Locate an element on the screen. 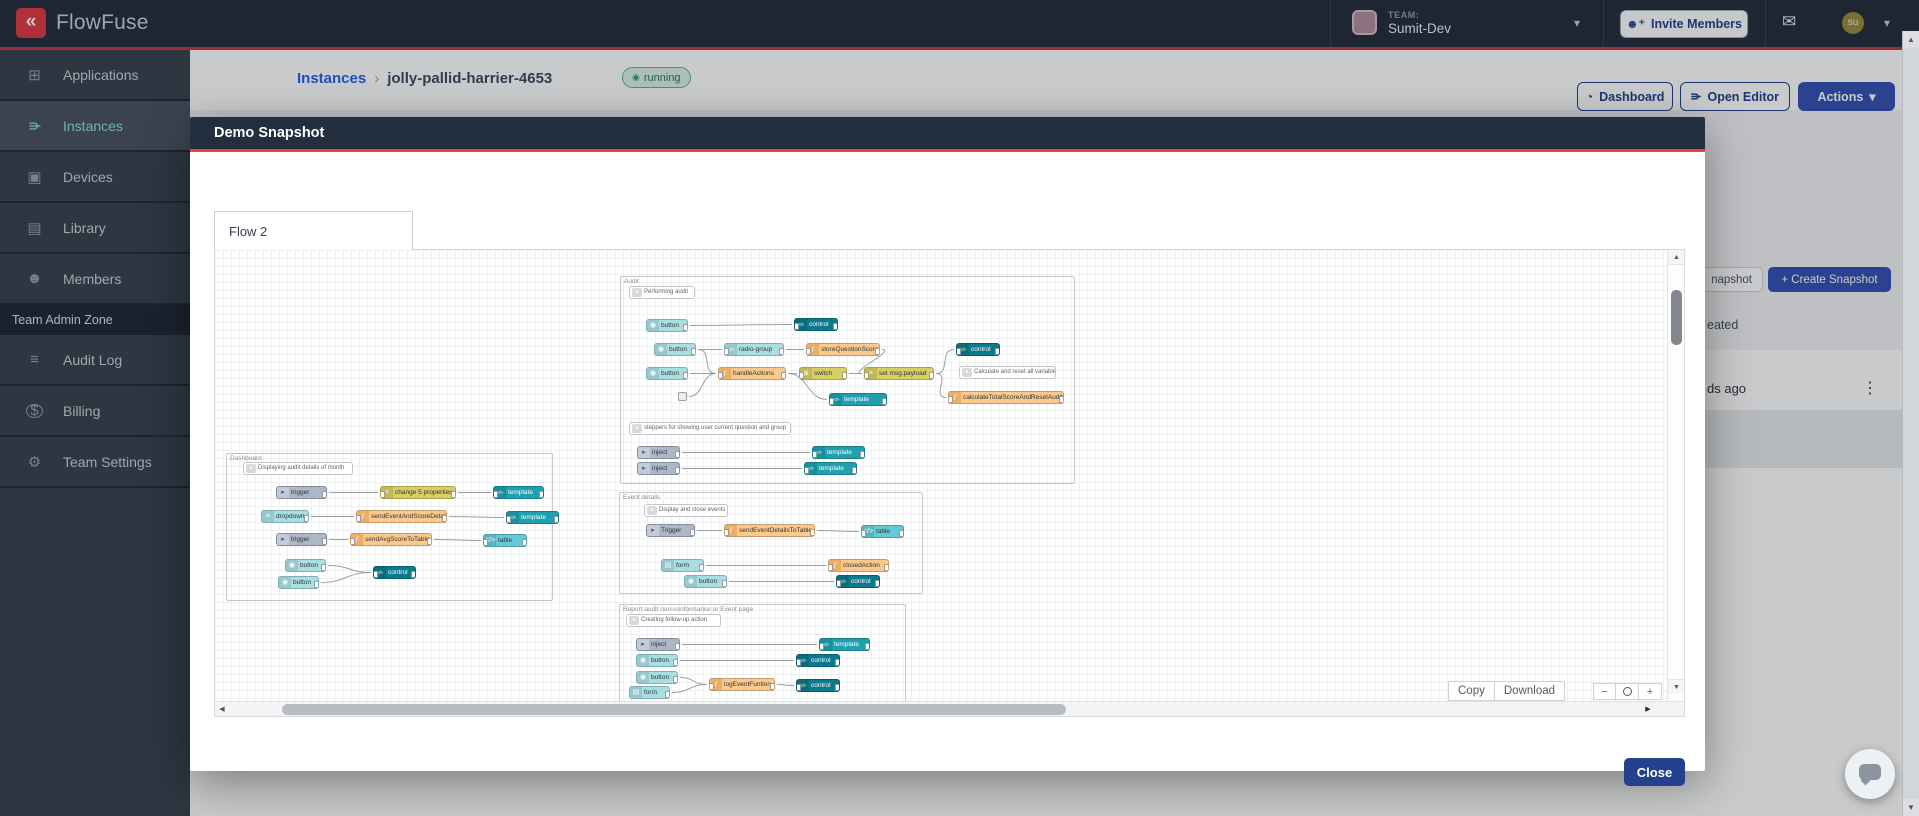 This screenshot has width=1919, height=816. function-node: ƒ handleActions is located at coordinates (752, 373).